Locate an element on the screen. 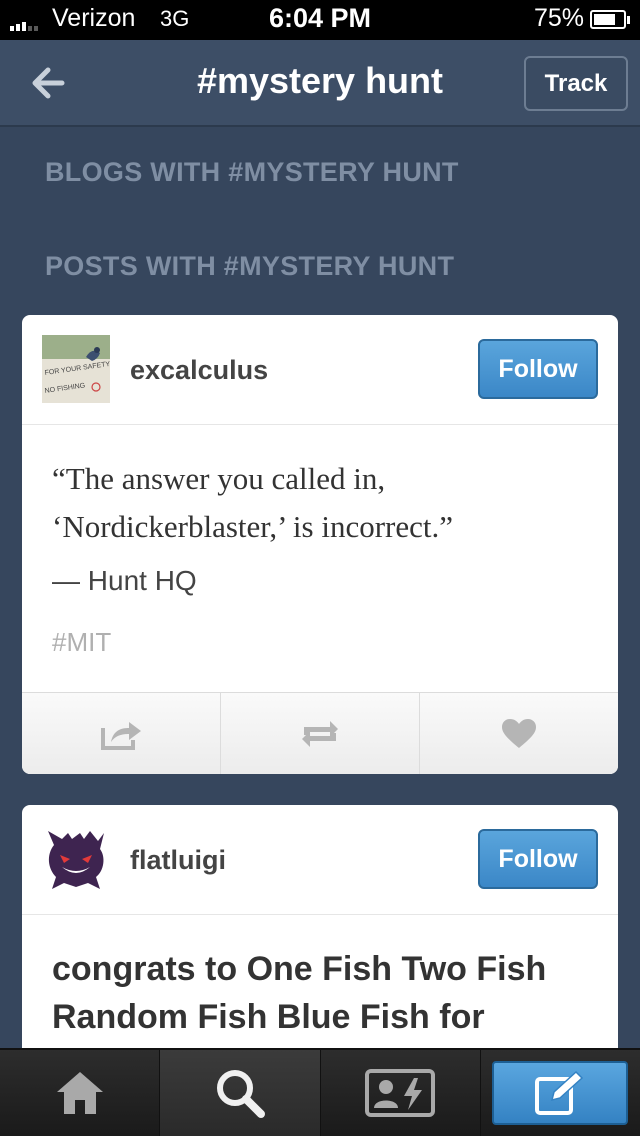 Image resolution: width=640 pixels, height=1136 pixels. activity-icon is located at coordinates (400, 1093).